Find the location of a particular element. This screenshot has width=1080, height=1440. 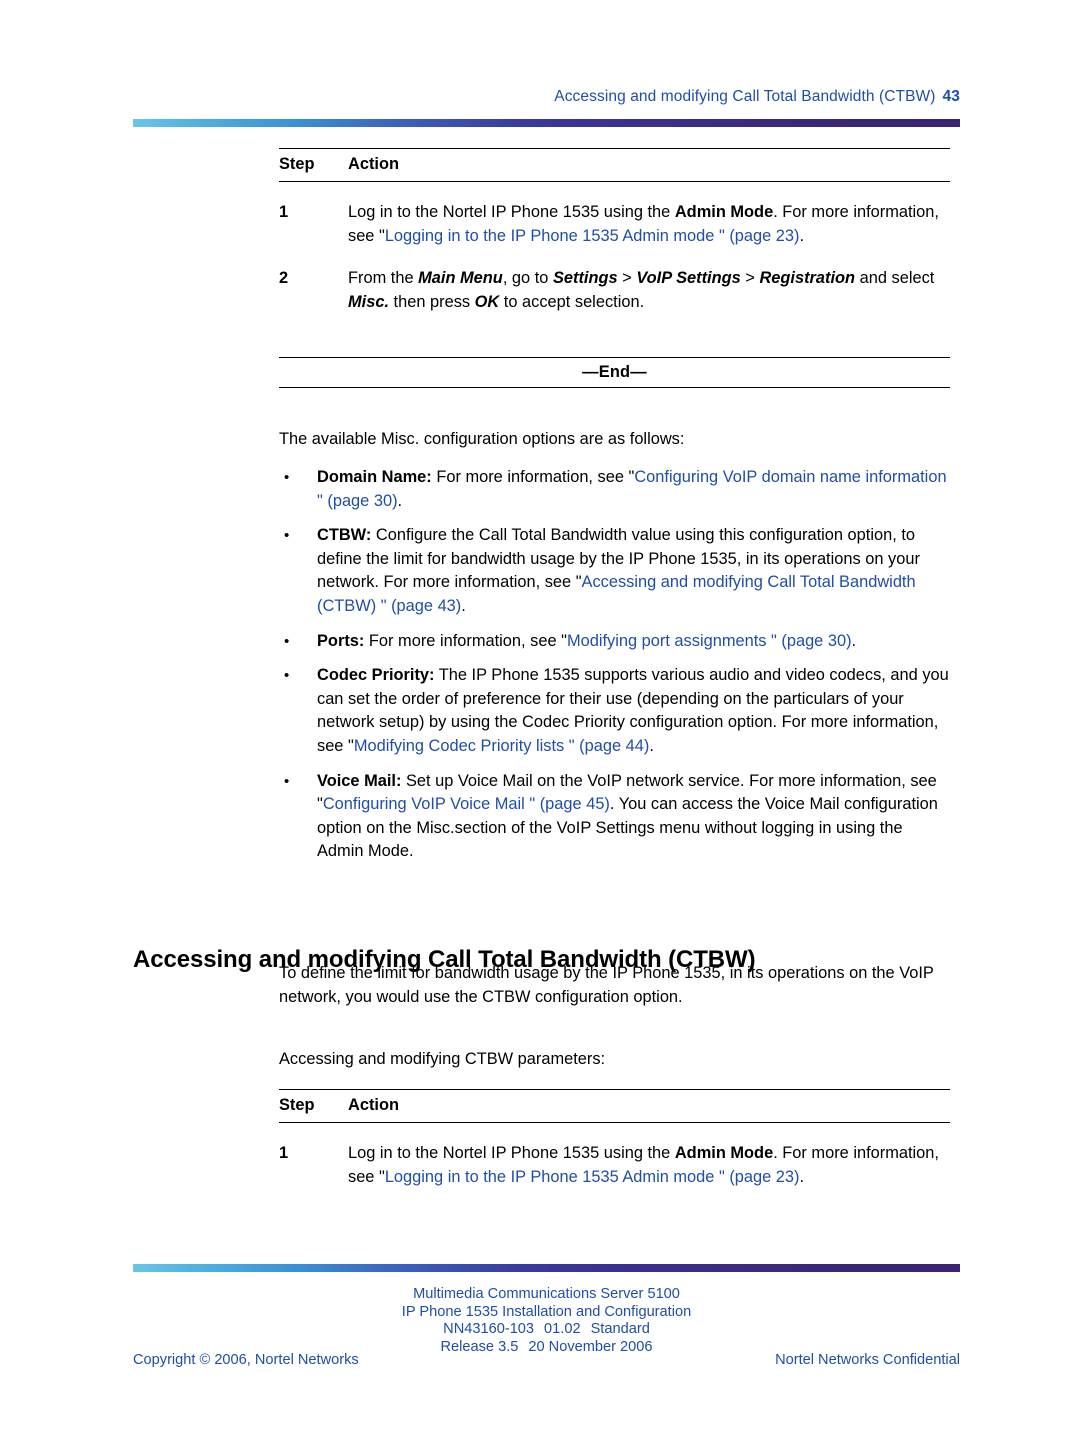

table1-row1-step: 1 is located at coordinates (284, 212).